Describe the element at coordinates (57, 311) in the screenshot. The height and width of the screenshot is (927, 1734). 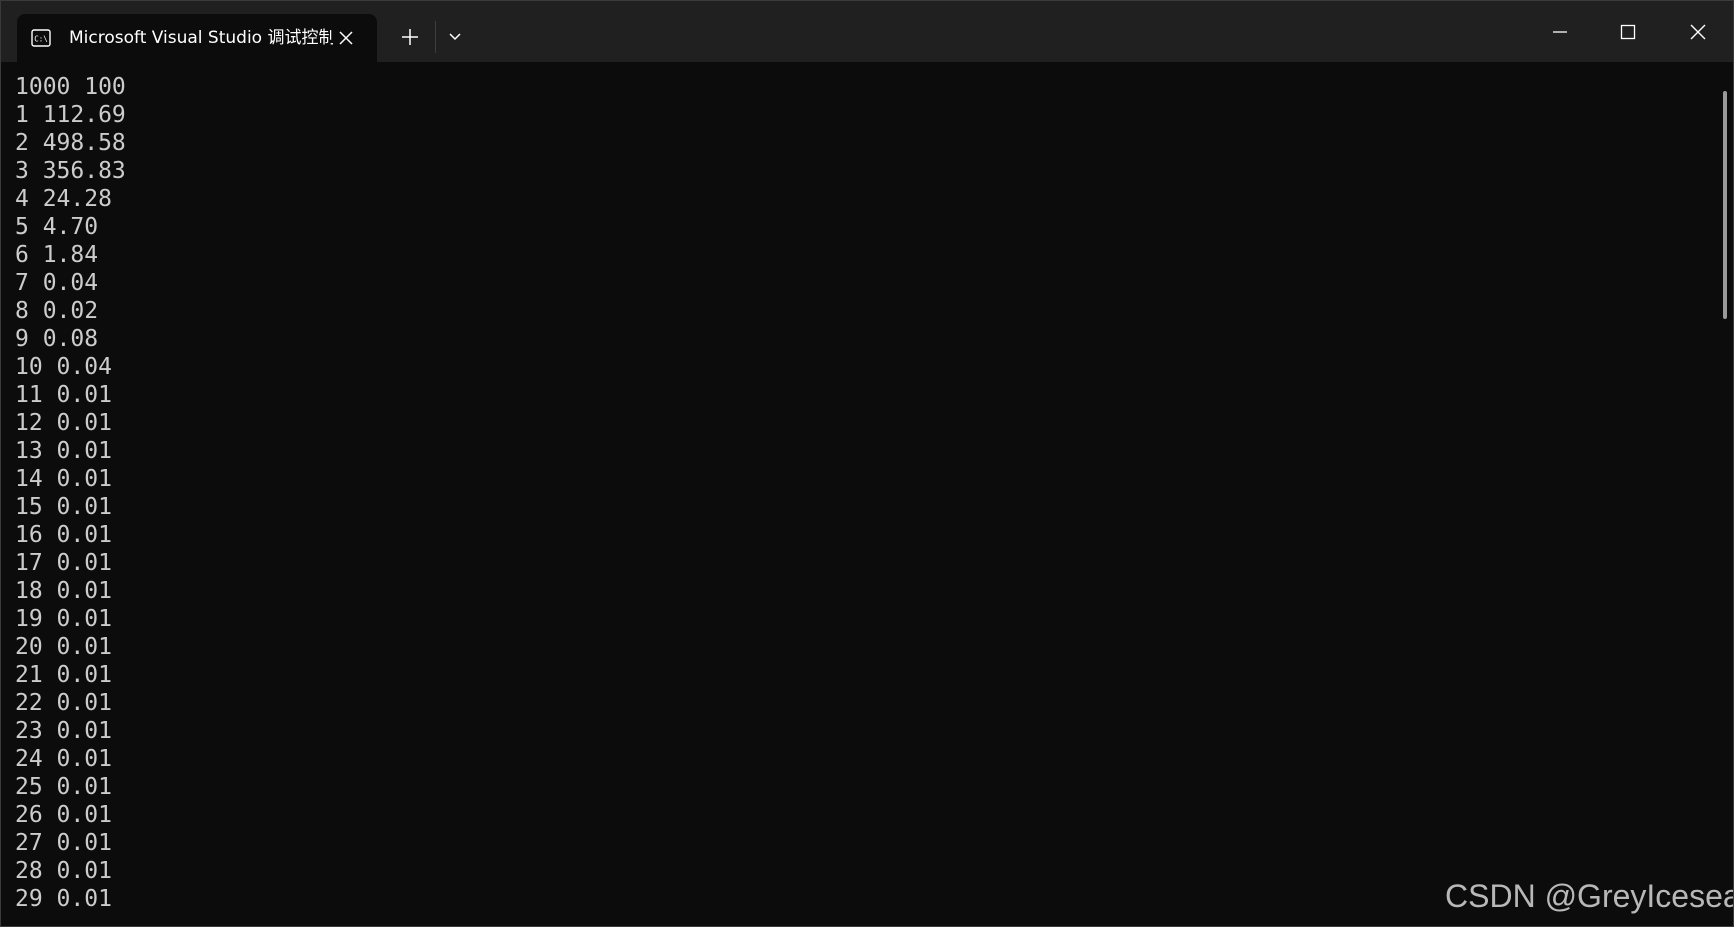
I see `terminal-line: 8 0.02` at that location.